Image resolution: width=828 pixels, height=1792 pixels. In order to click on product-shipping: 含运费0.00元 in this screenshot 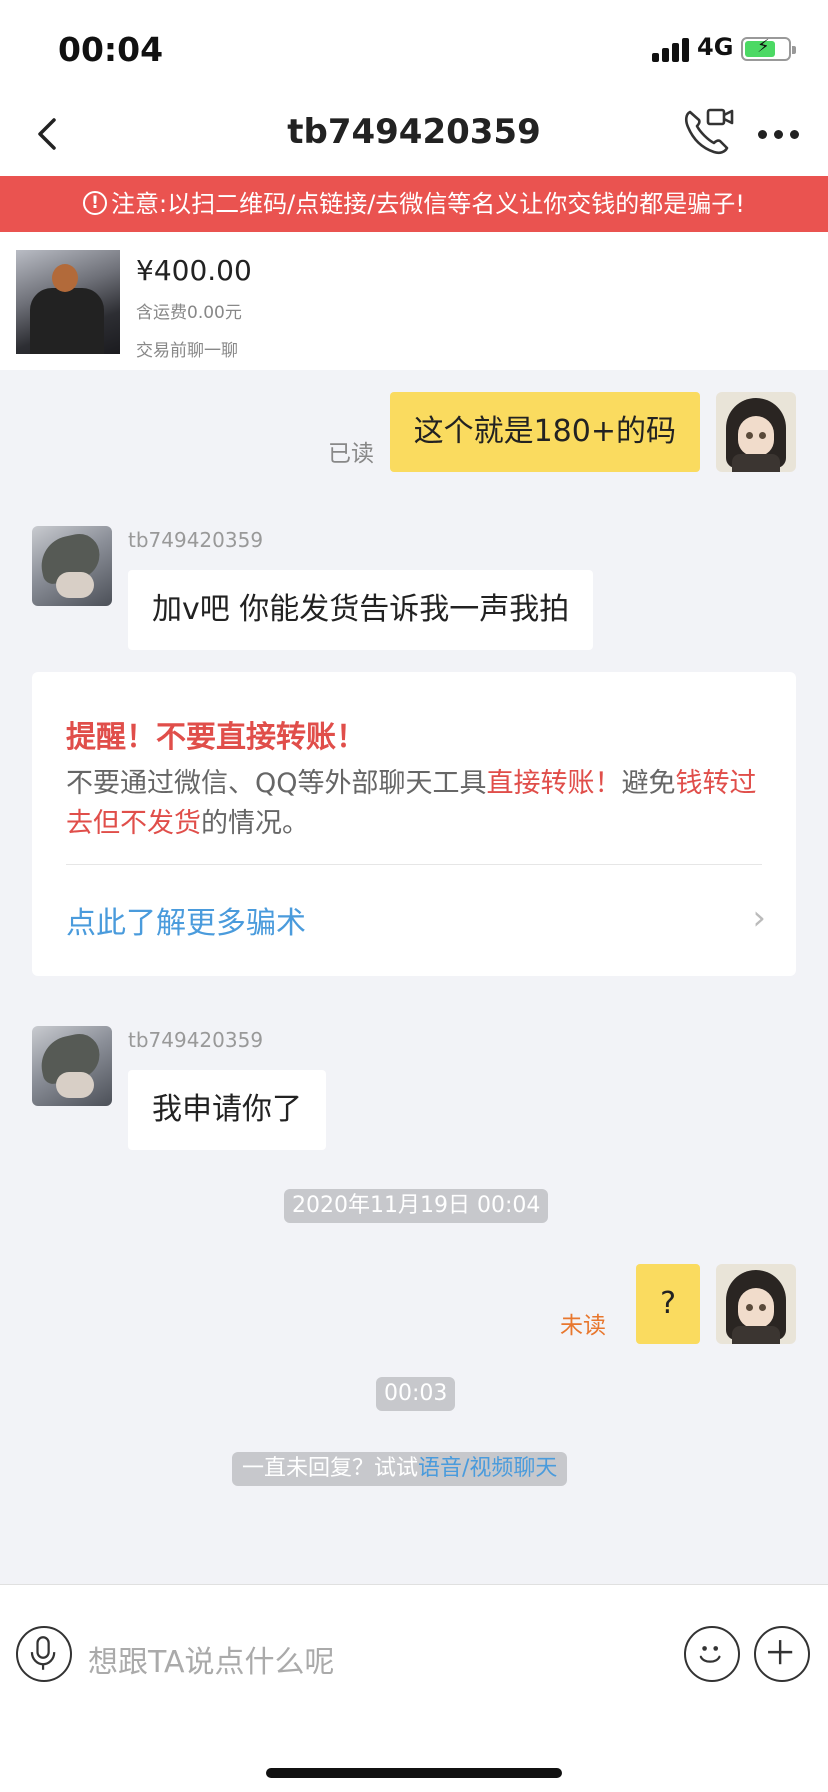, I will do `click(189, 313)`.